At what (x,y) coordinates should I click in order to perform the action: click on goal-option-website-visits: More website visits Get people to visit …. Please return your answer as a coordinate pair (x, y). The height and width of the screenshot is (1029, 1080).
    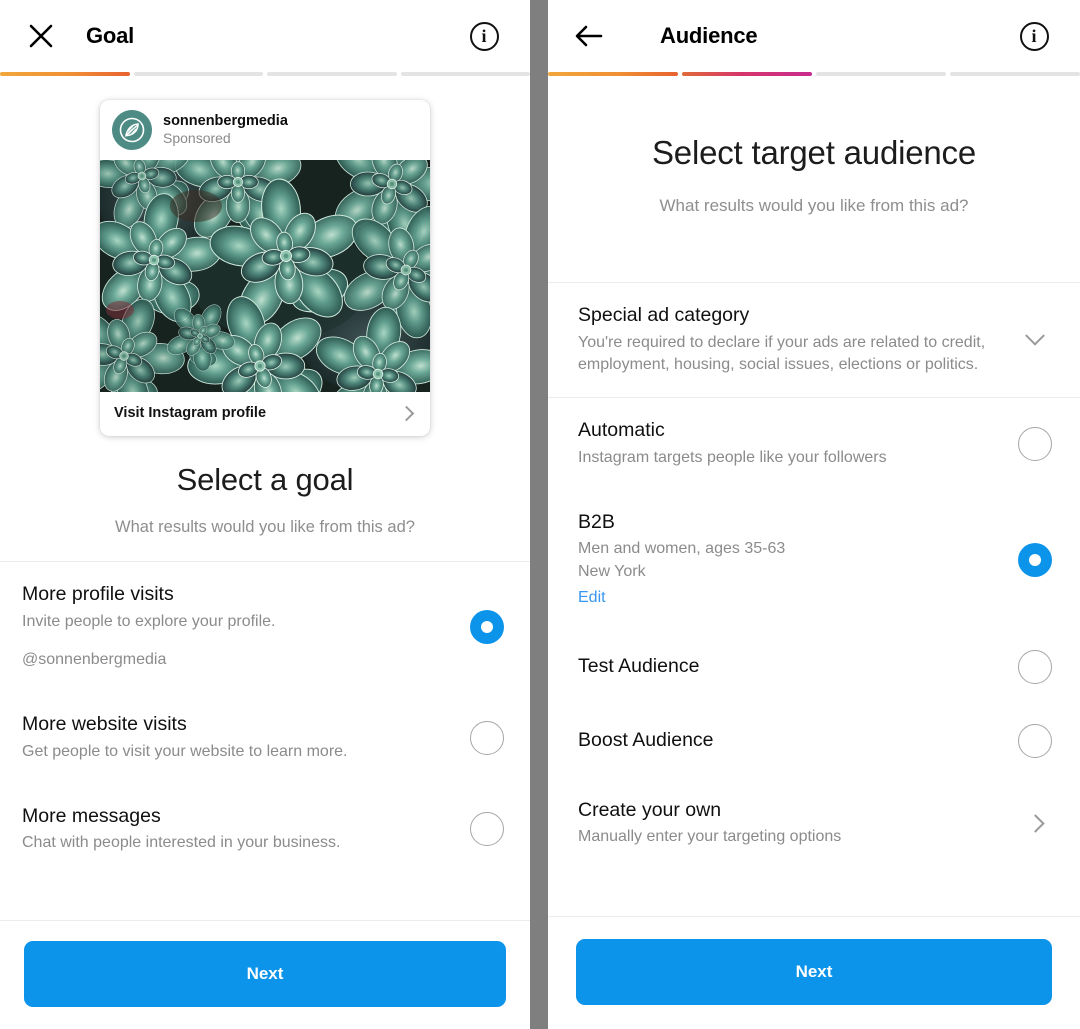
    Looking at the image, I should click on (265, 737).